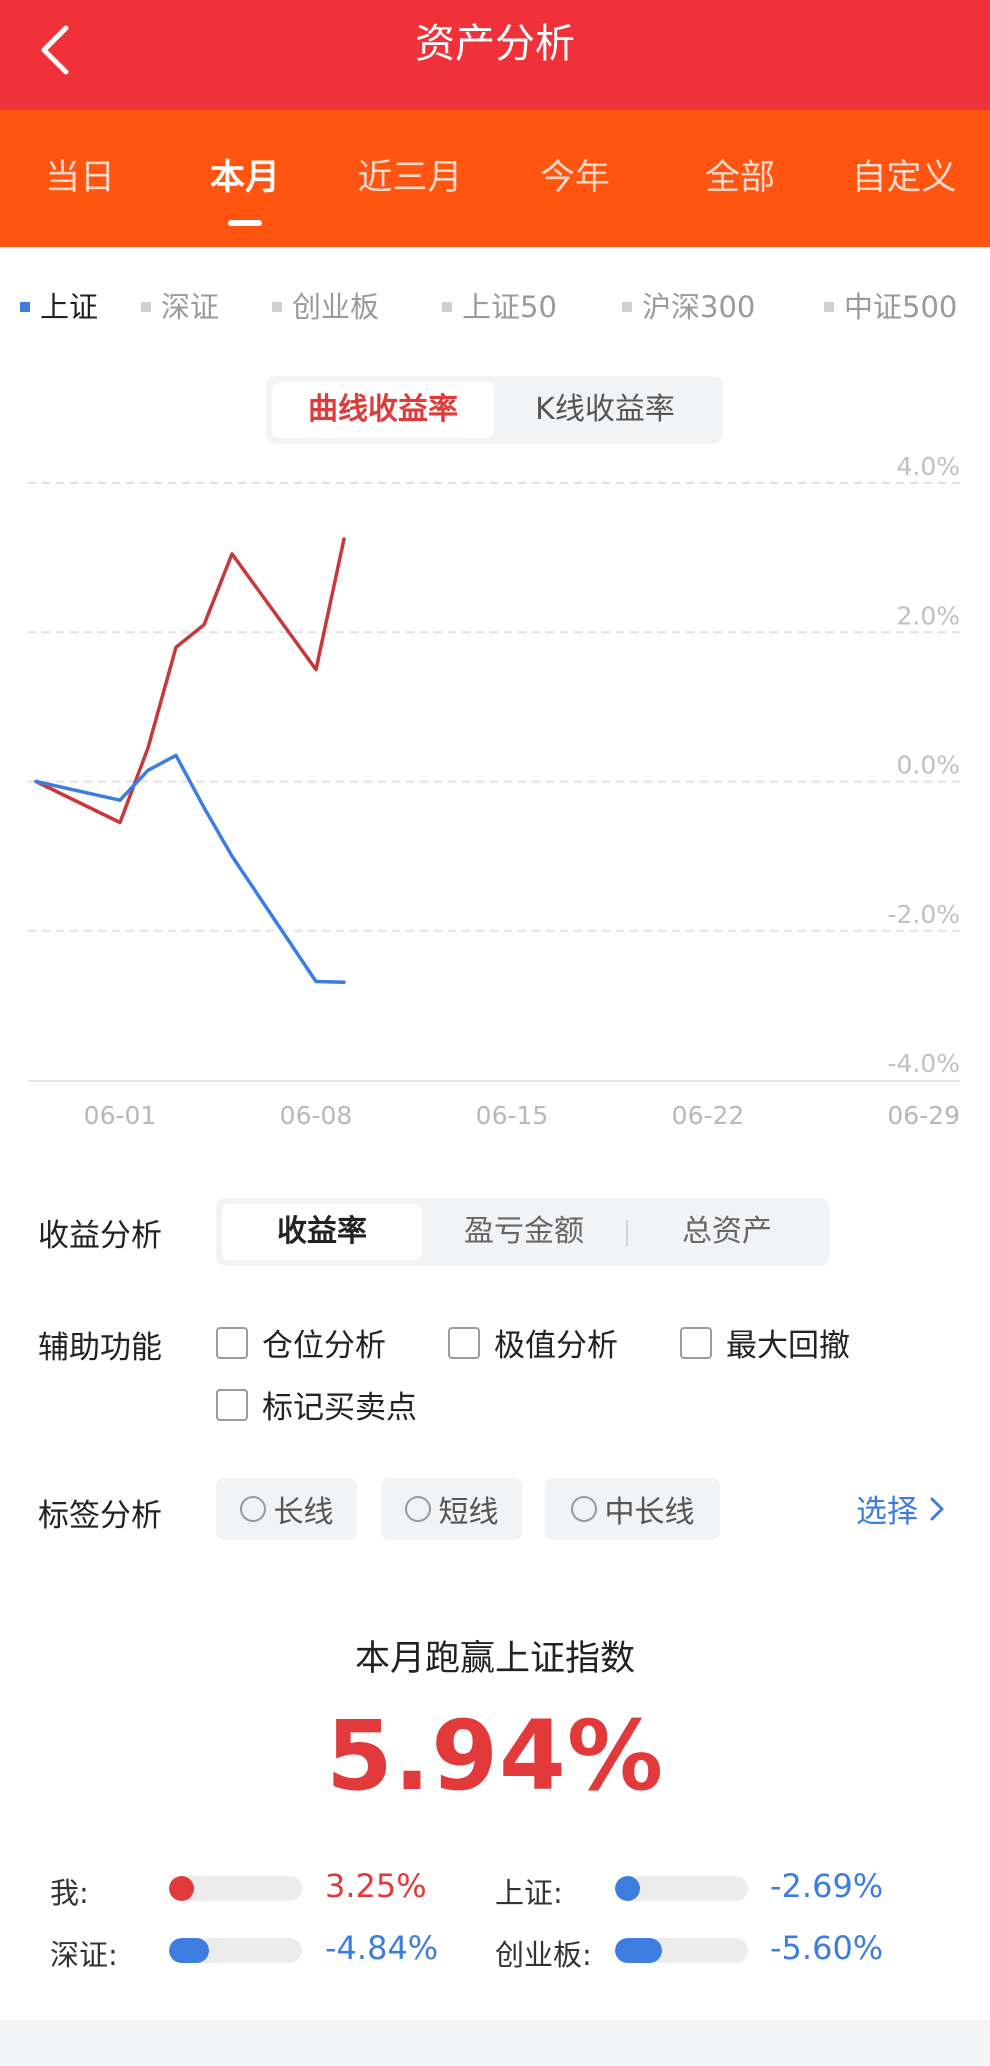  What do you see at coordinates (451, 1509) in the screenshot?
I see `tag-short-term: 短线` at bounding box center [451, 1509].